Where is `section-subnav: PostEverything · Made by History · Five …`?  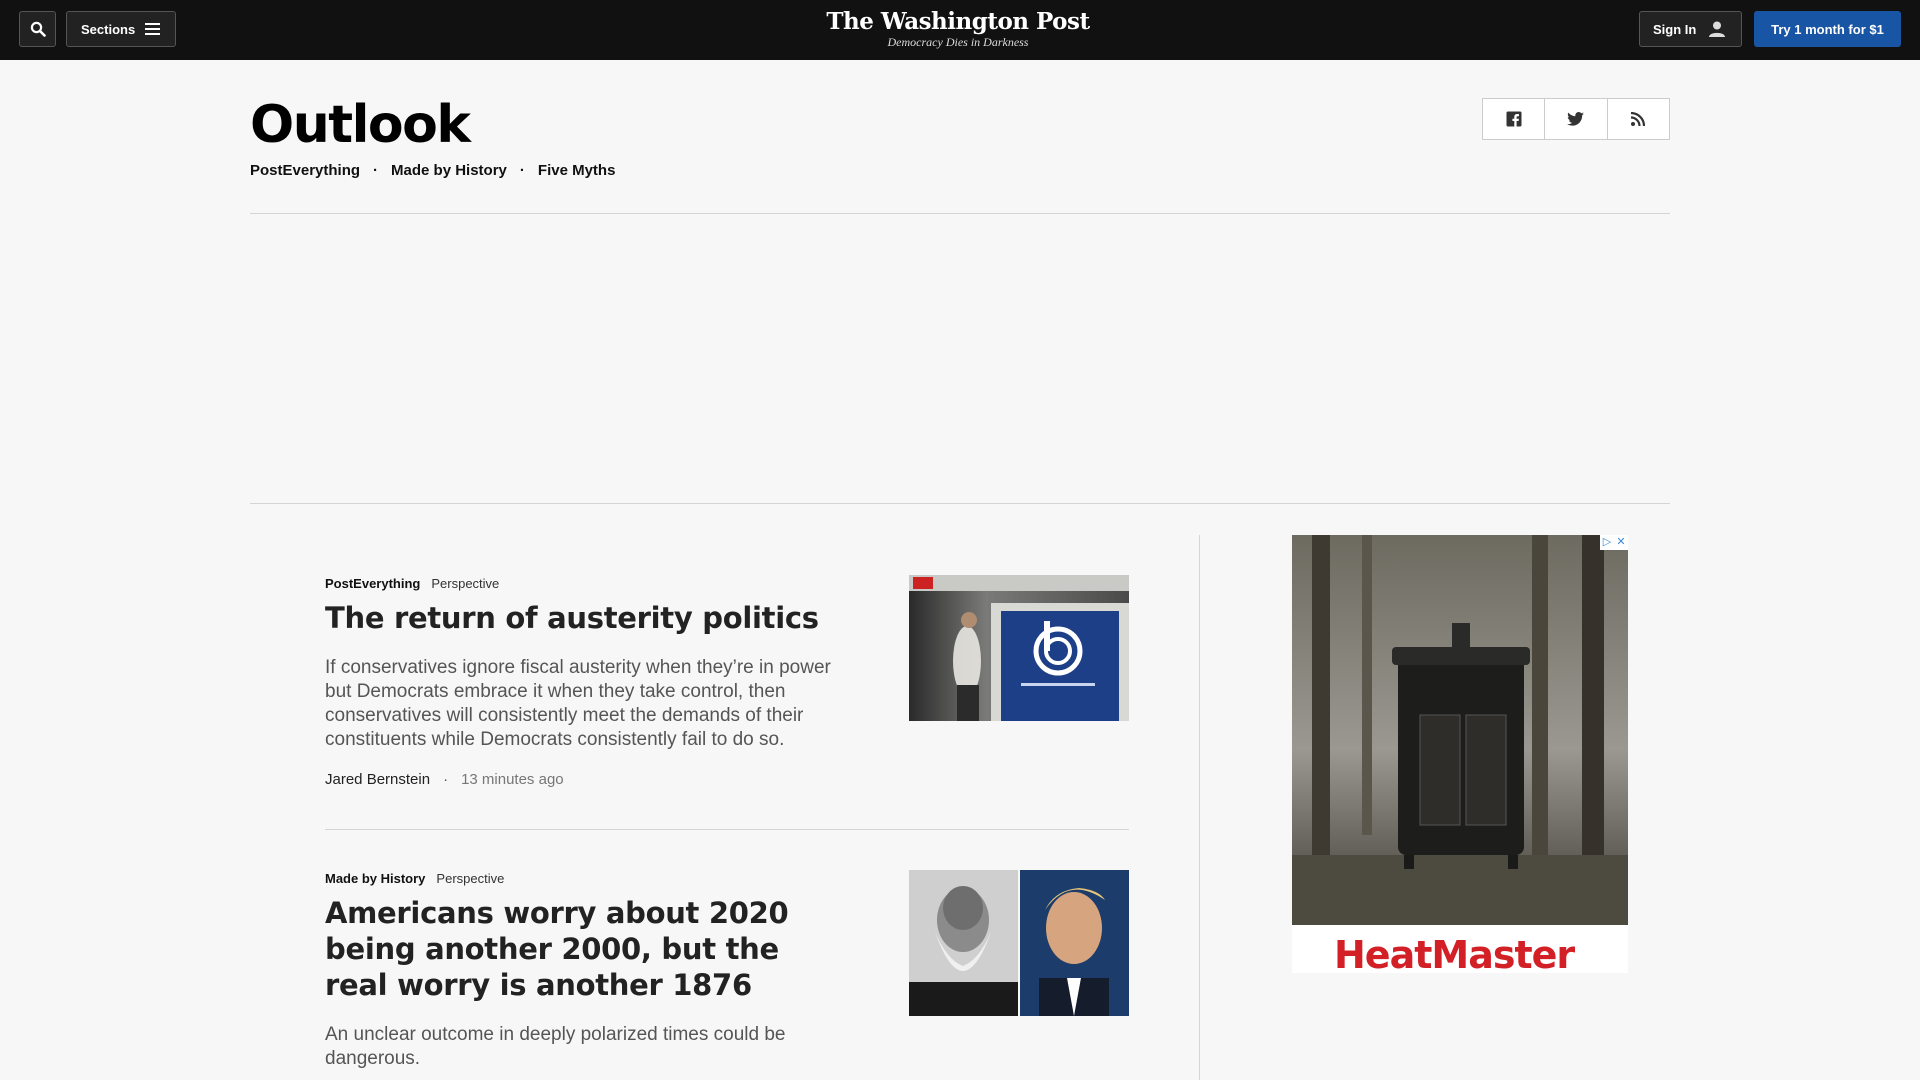 section-subnav: PostEverything · Made by History · Five … is located at coordinates (432, 170).